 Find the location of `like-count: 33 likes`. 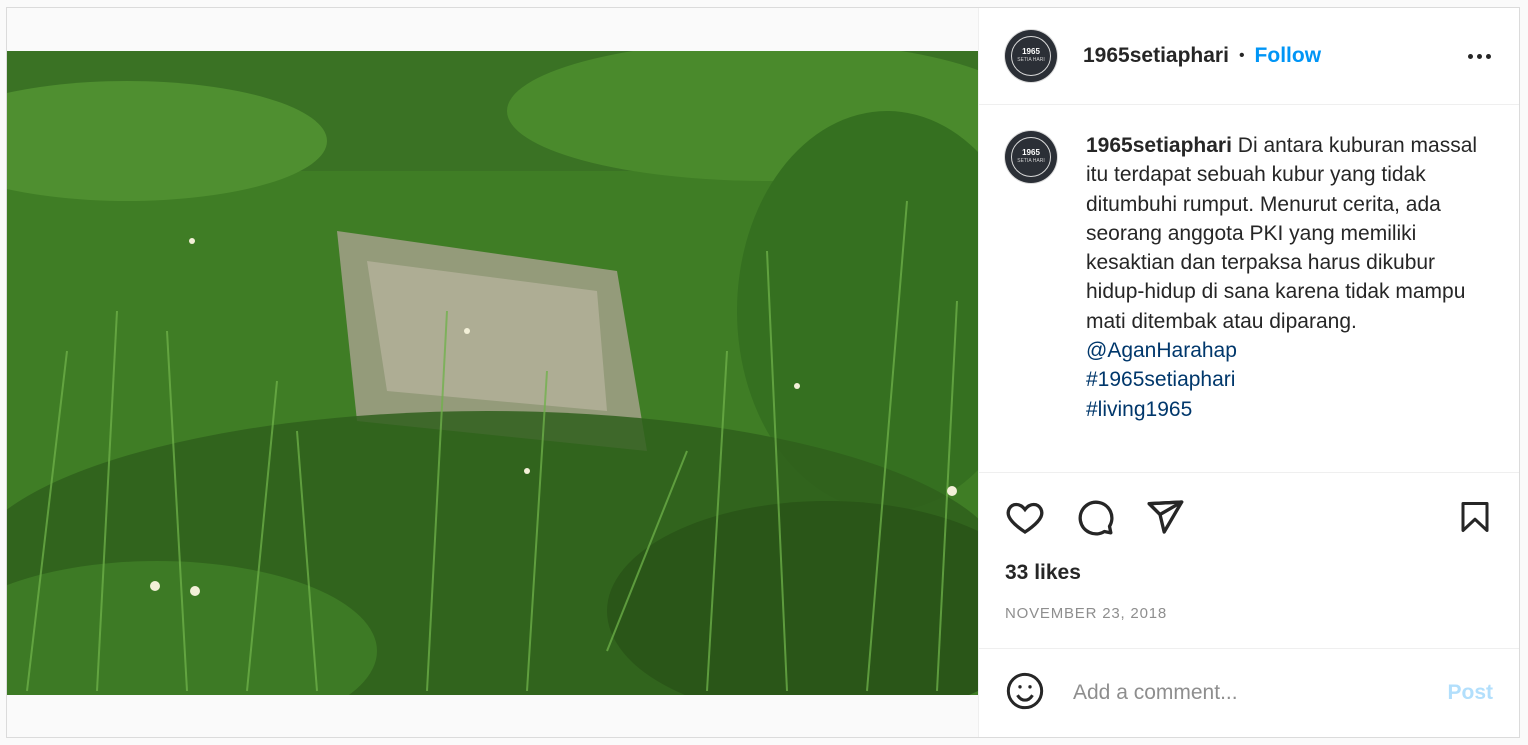

like-count: 33 likes is located at coordinates (1249, 576).